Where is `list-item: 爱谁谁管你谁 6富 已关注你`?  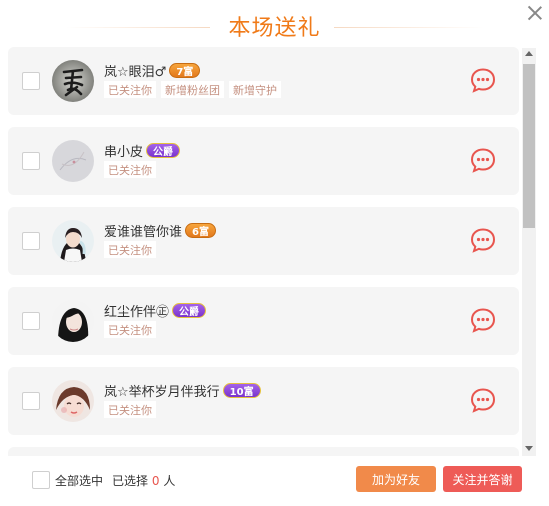
list-item: 爱谁谁管你谁 6富 已关注你 is located at coordinates (263, 241).